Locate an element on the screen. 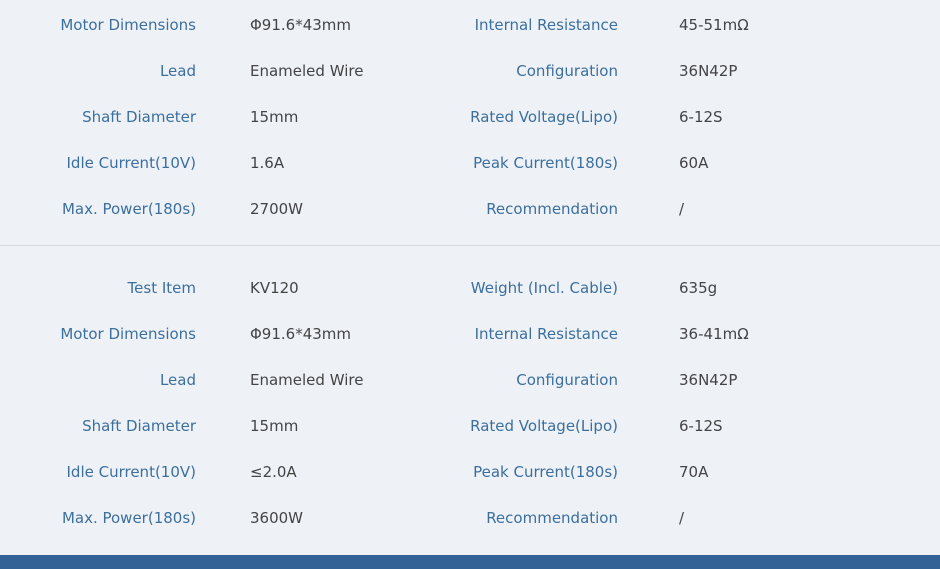 This screenshot has height=569, width=940. spec-value: 60A is located at coordinates (694, 163).